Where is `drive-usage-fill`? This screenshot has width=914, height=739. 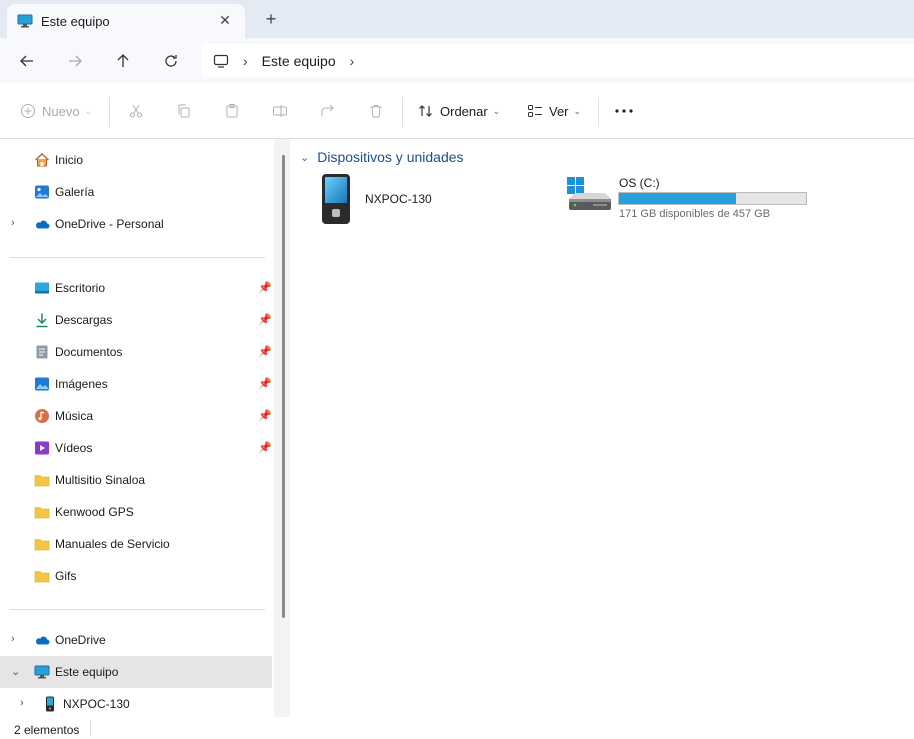
drive-usage-fill is located at coordinates (678, 198).